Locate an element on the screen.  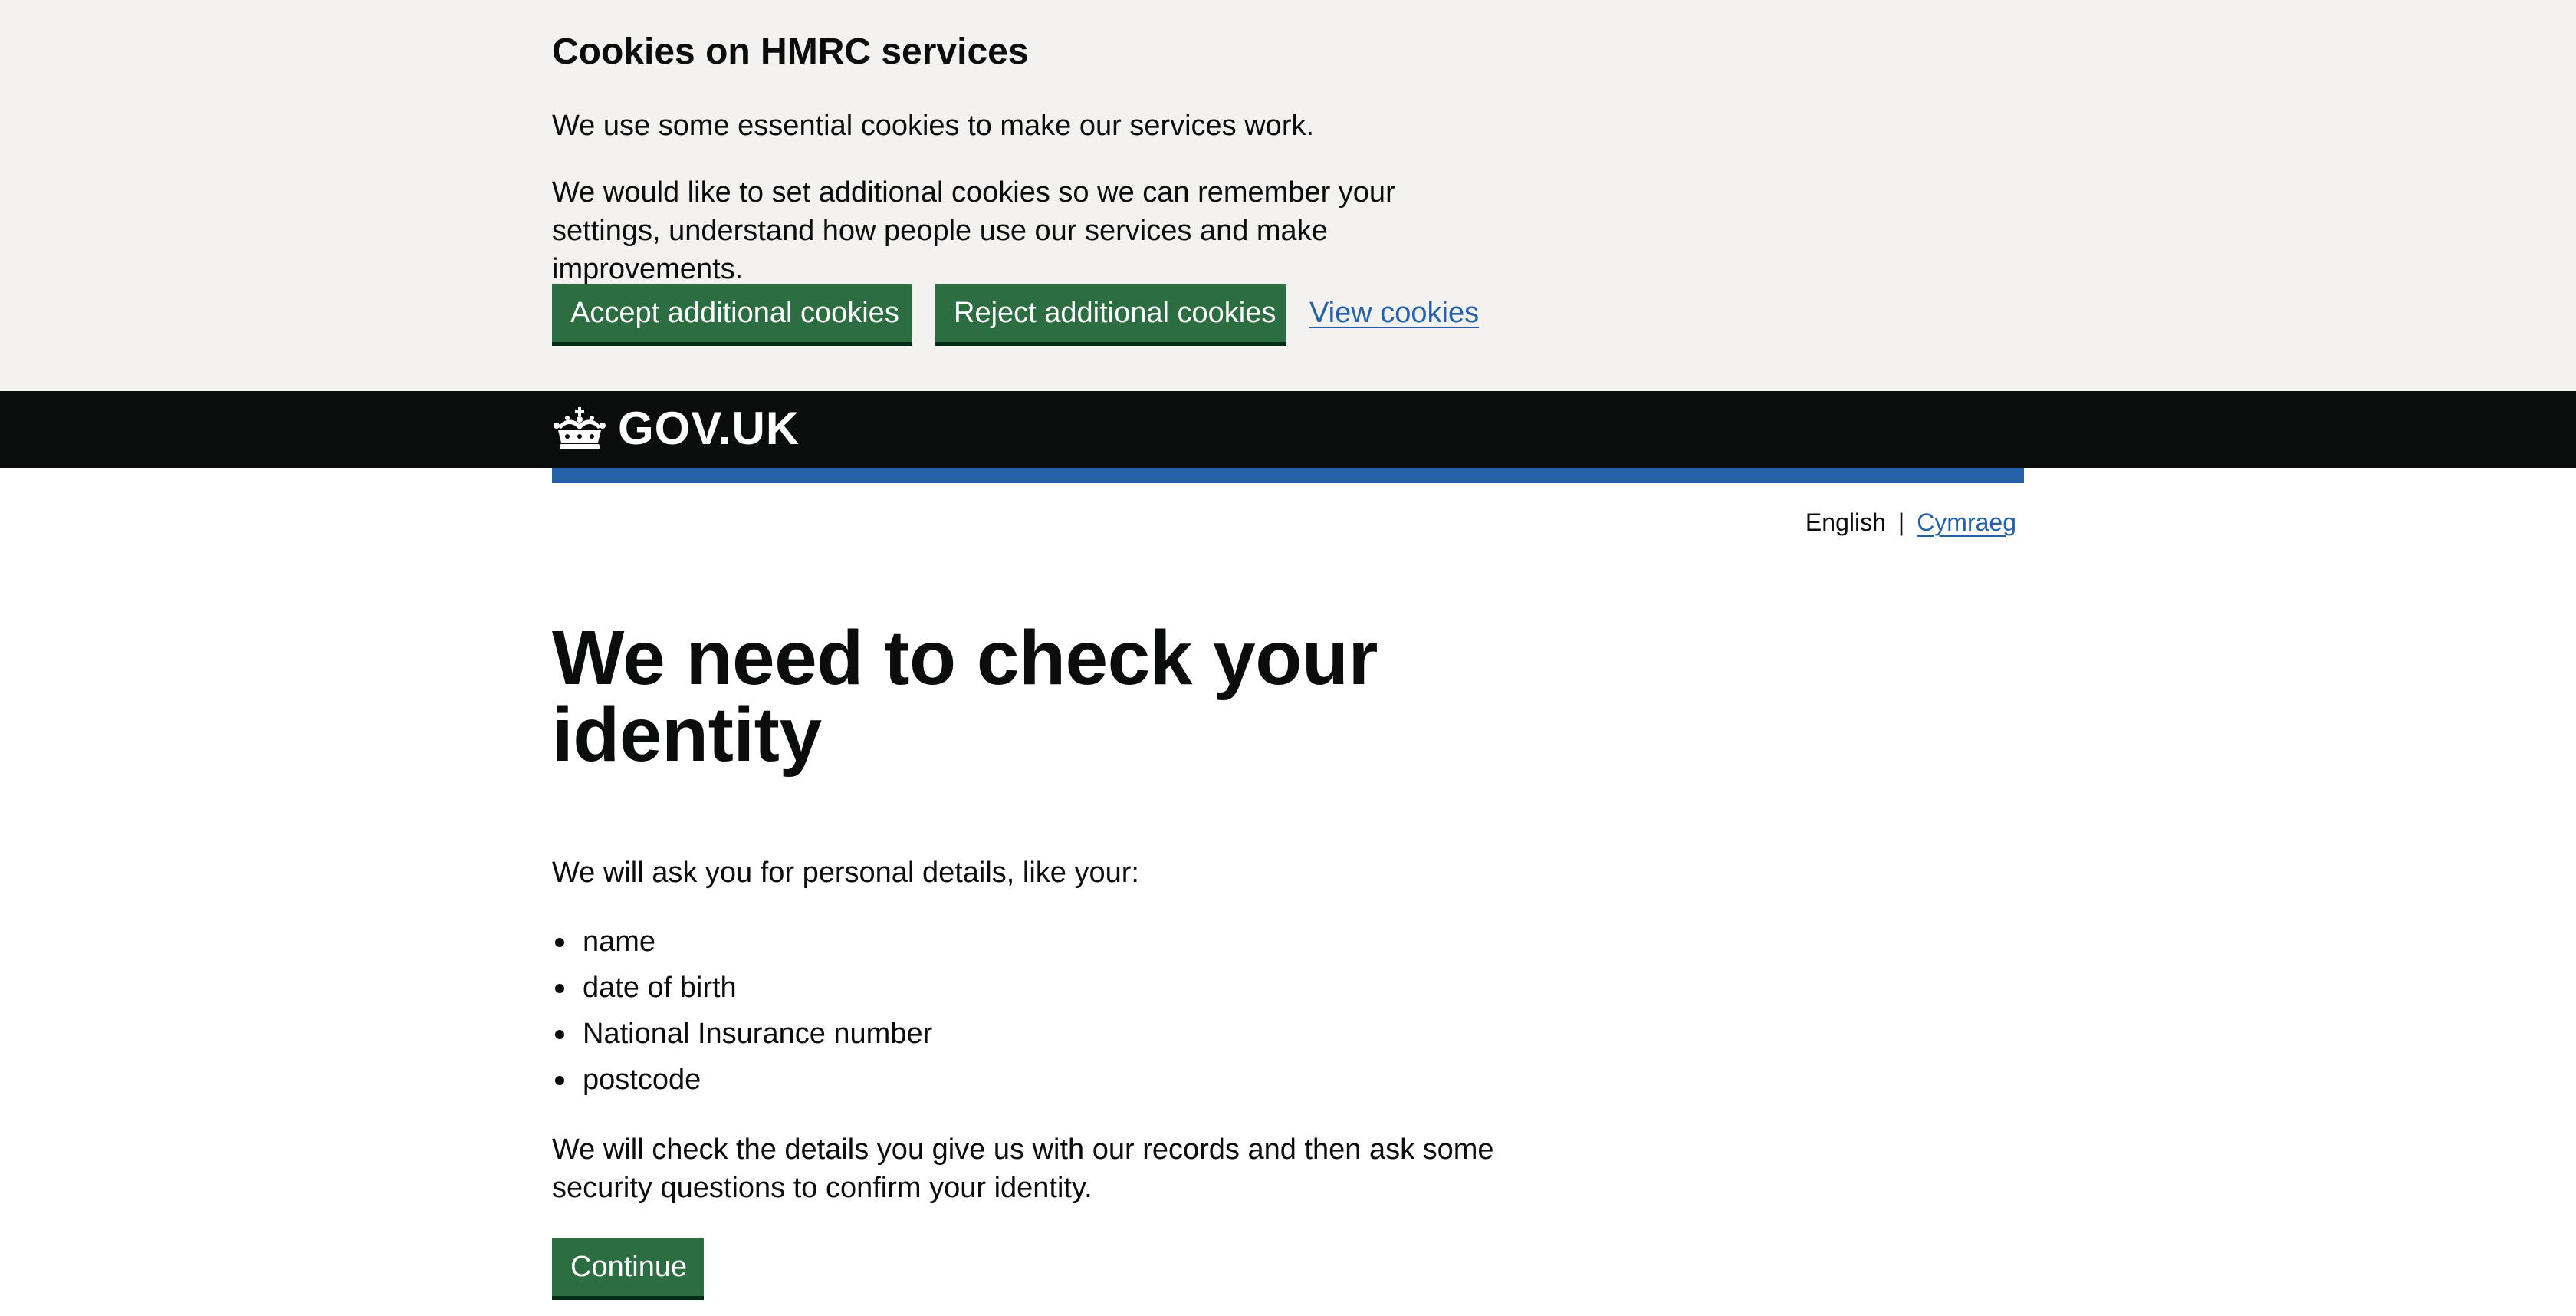
accept-cookies-button: Accept additional cookies is located at coordinates (732, 313).